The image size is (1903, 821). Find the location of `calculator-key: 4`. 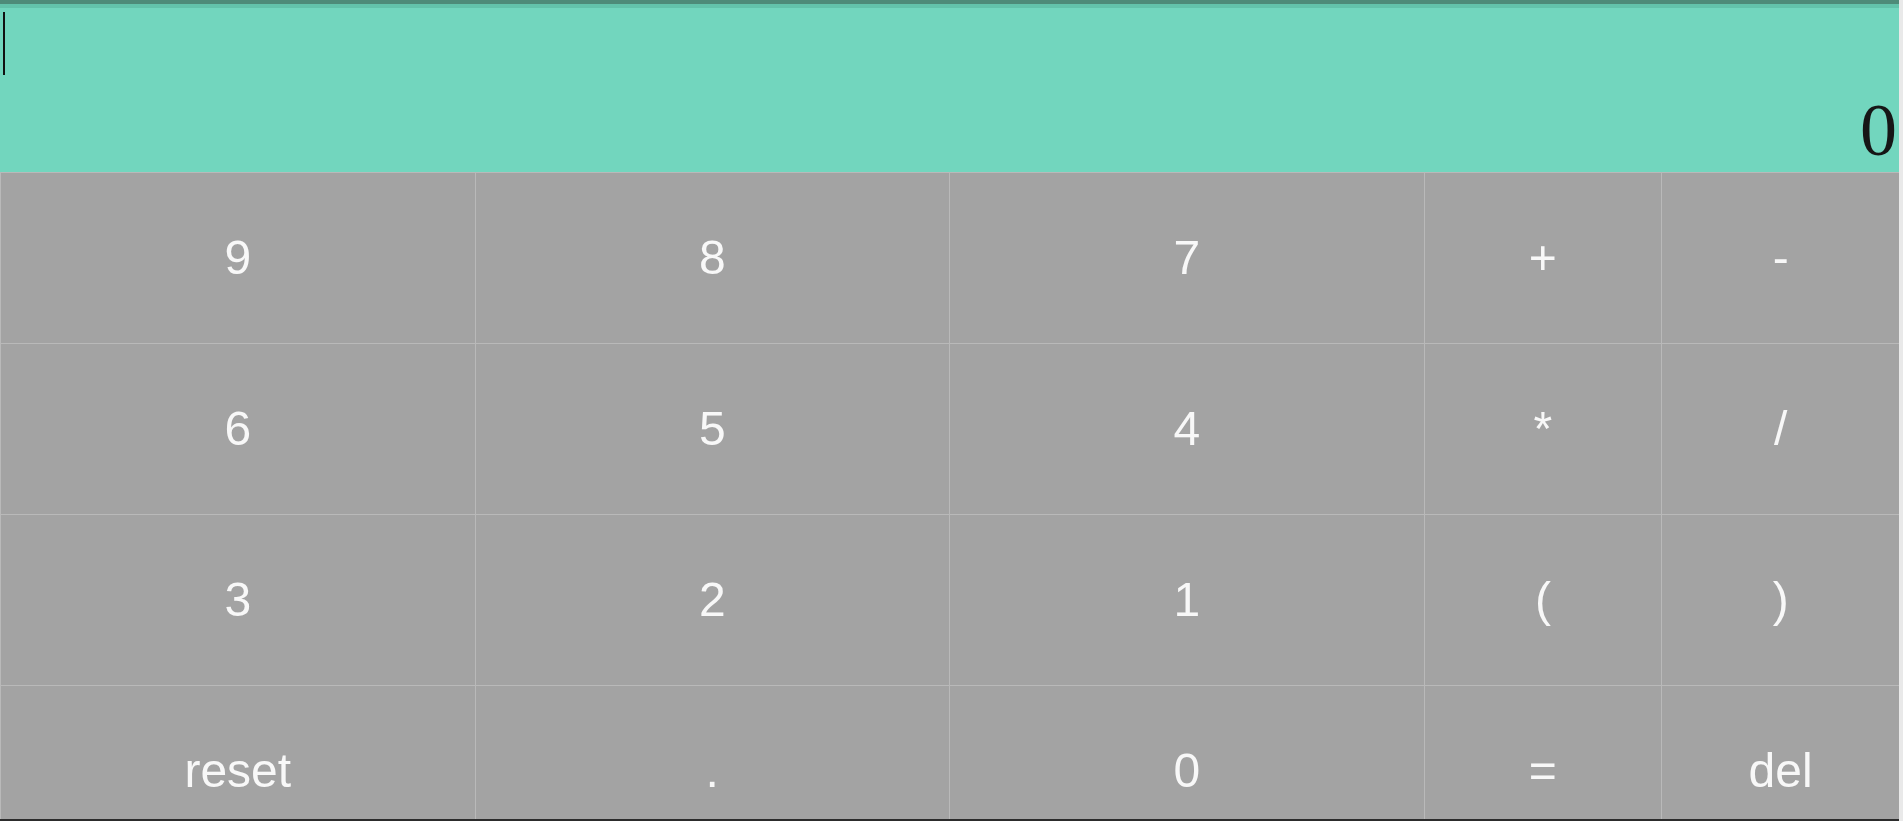

calculator-key: 4 is located at coordinates (1187, 429).